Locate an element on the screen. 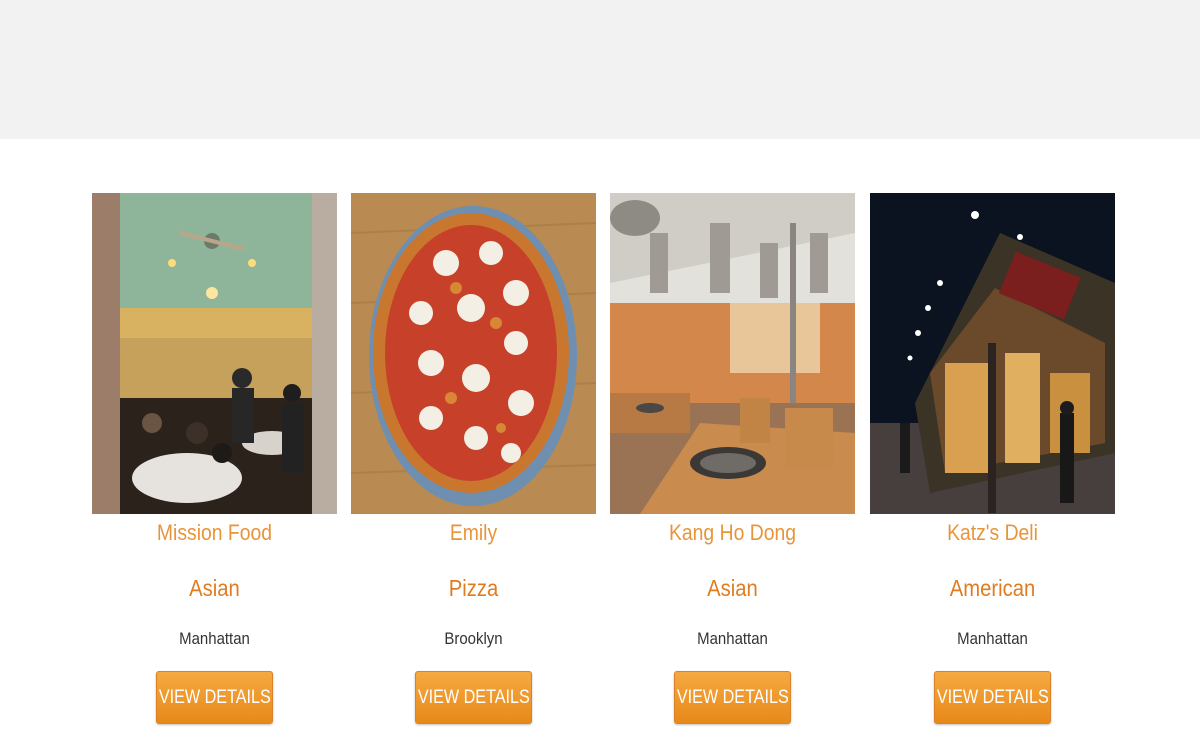 This screenshot has width=1200, height=750. restaurant-cuisine: American is located at coordinates (992, 588).